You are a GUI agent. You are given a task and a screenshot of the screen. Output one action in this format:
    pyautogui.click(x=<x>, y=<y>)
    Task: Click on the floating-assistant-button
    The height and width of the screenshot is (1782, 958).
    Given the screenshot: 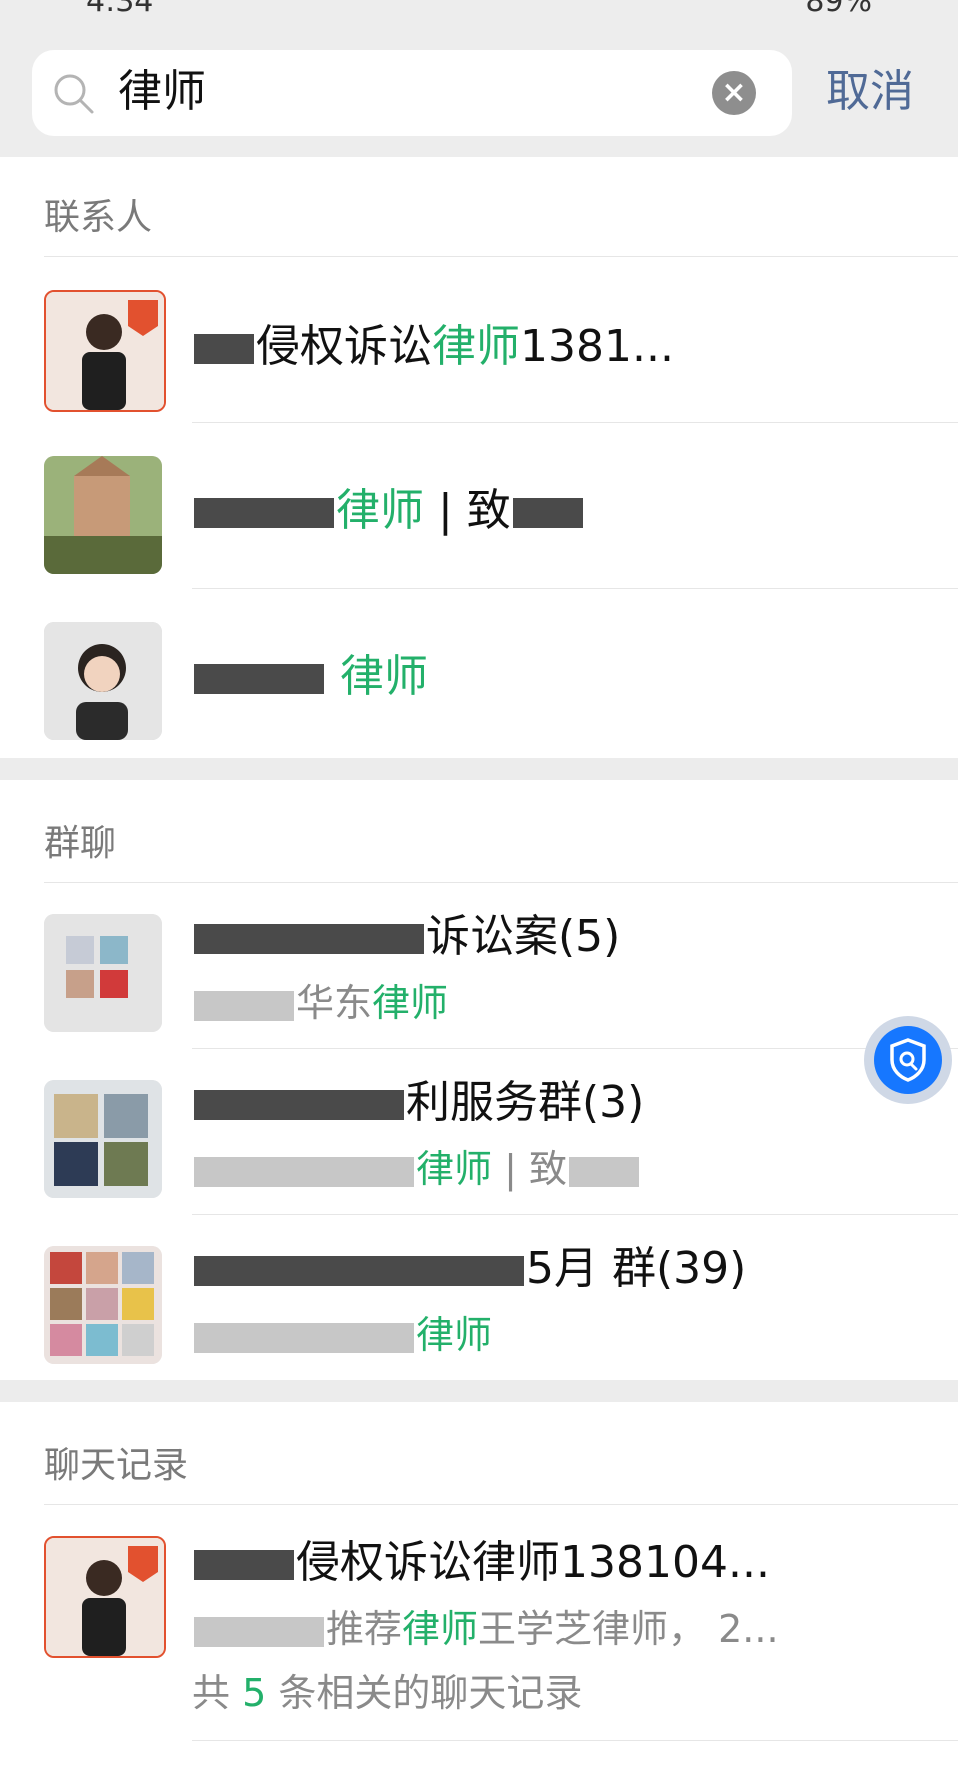 What is the action you would take?
    pyautogui.click(x=908, y=1060)
    